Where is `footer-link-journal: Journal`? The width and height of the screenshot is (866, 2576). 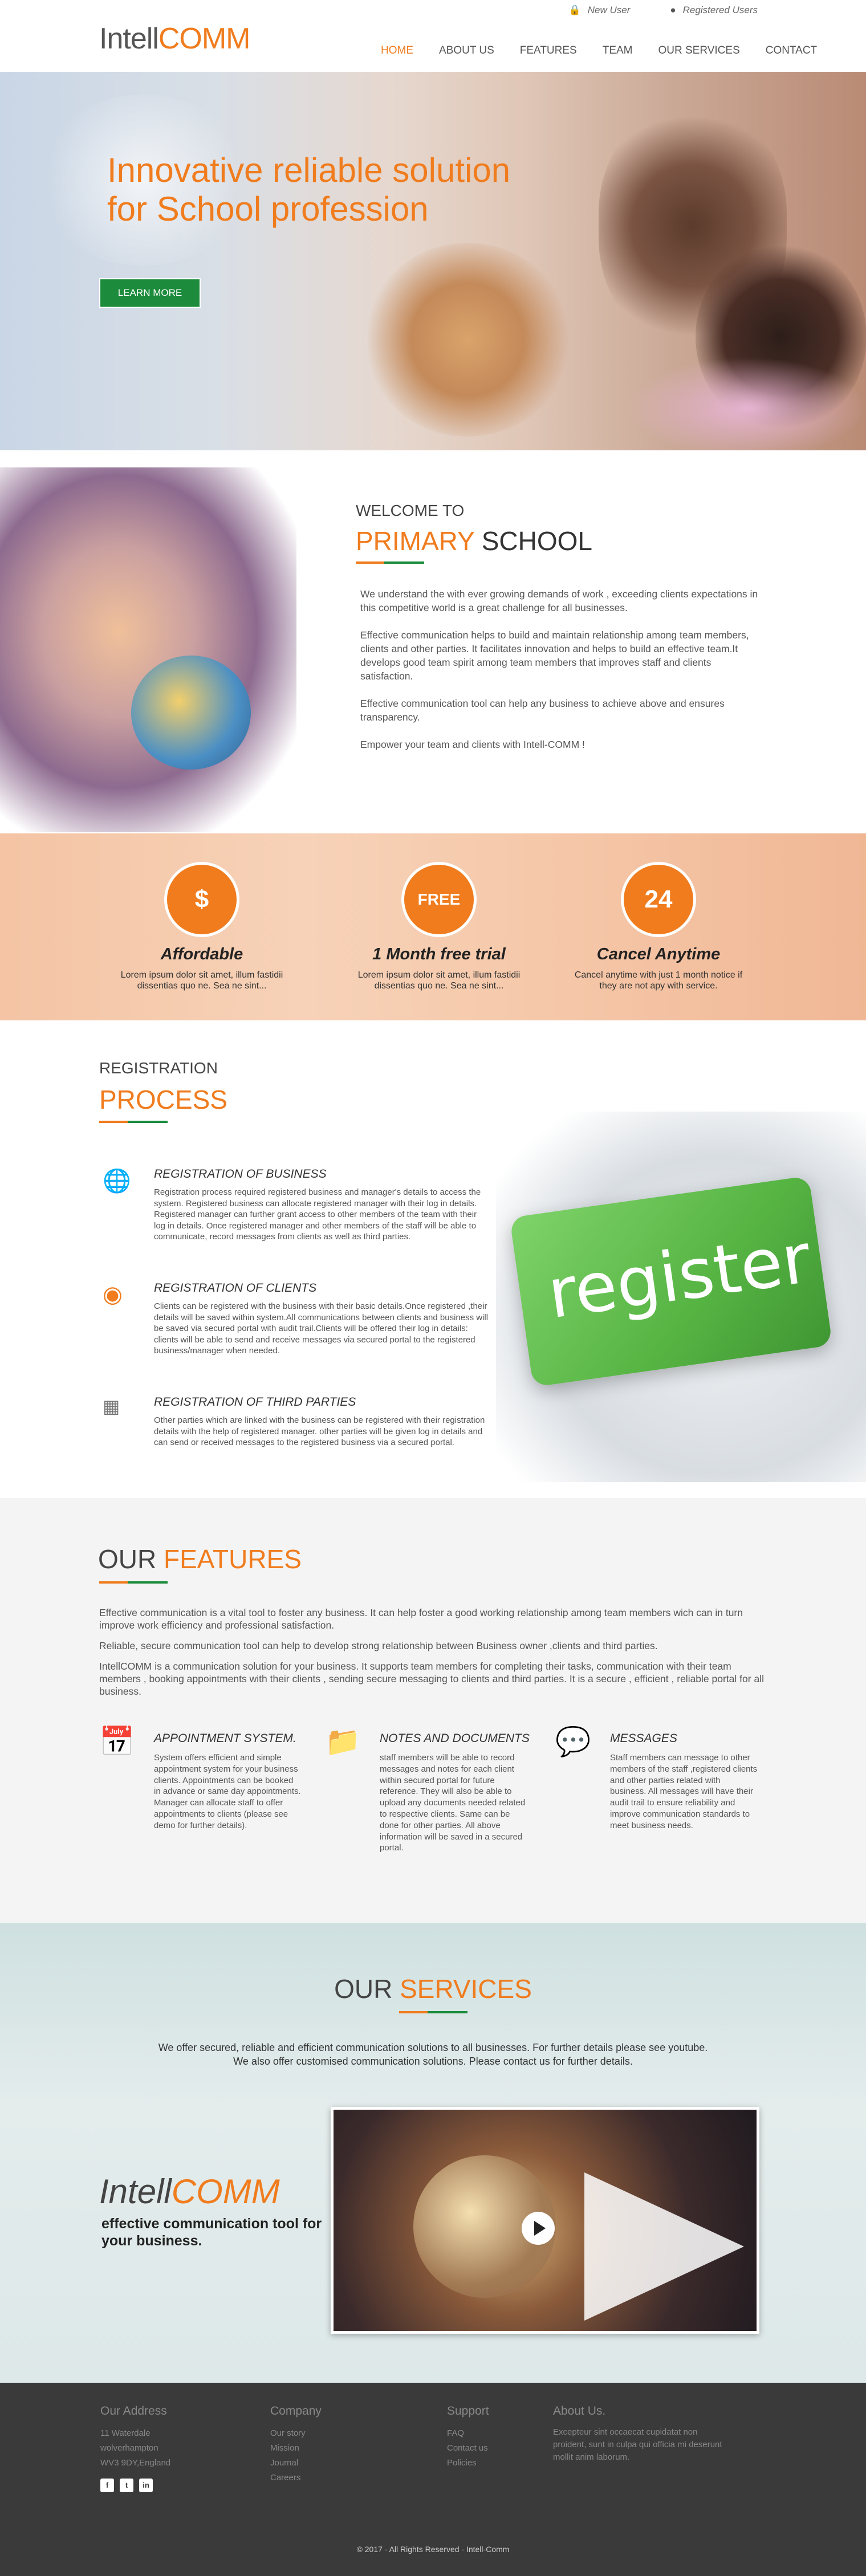
footer-link-journal: Journal is located at coordinates (296, 2463).